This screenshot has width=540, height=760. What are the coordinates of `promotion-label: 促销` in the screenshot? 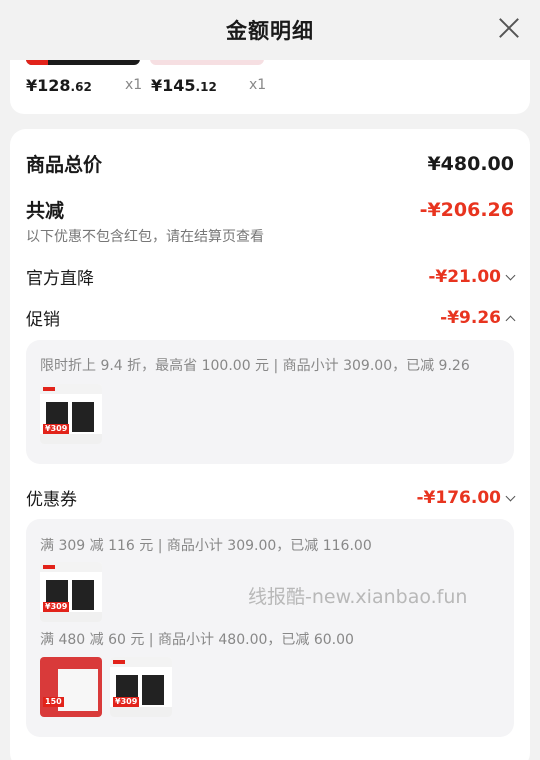 It's located at (43, 320).